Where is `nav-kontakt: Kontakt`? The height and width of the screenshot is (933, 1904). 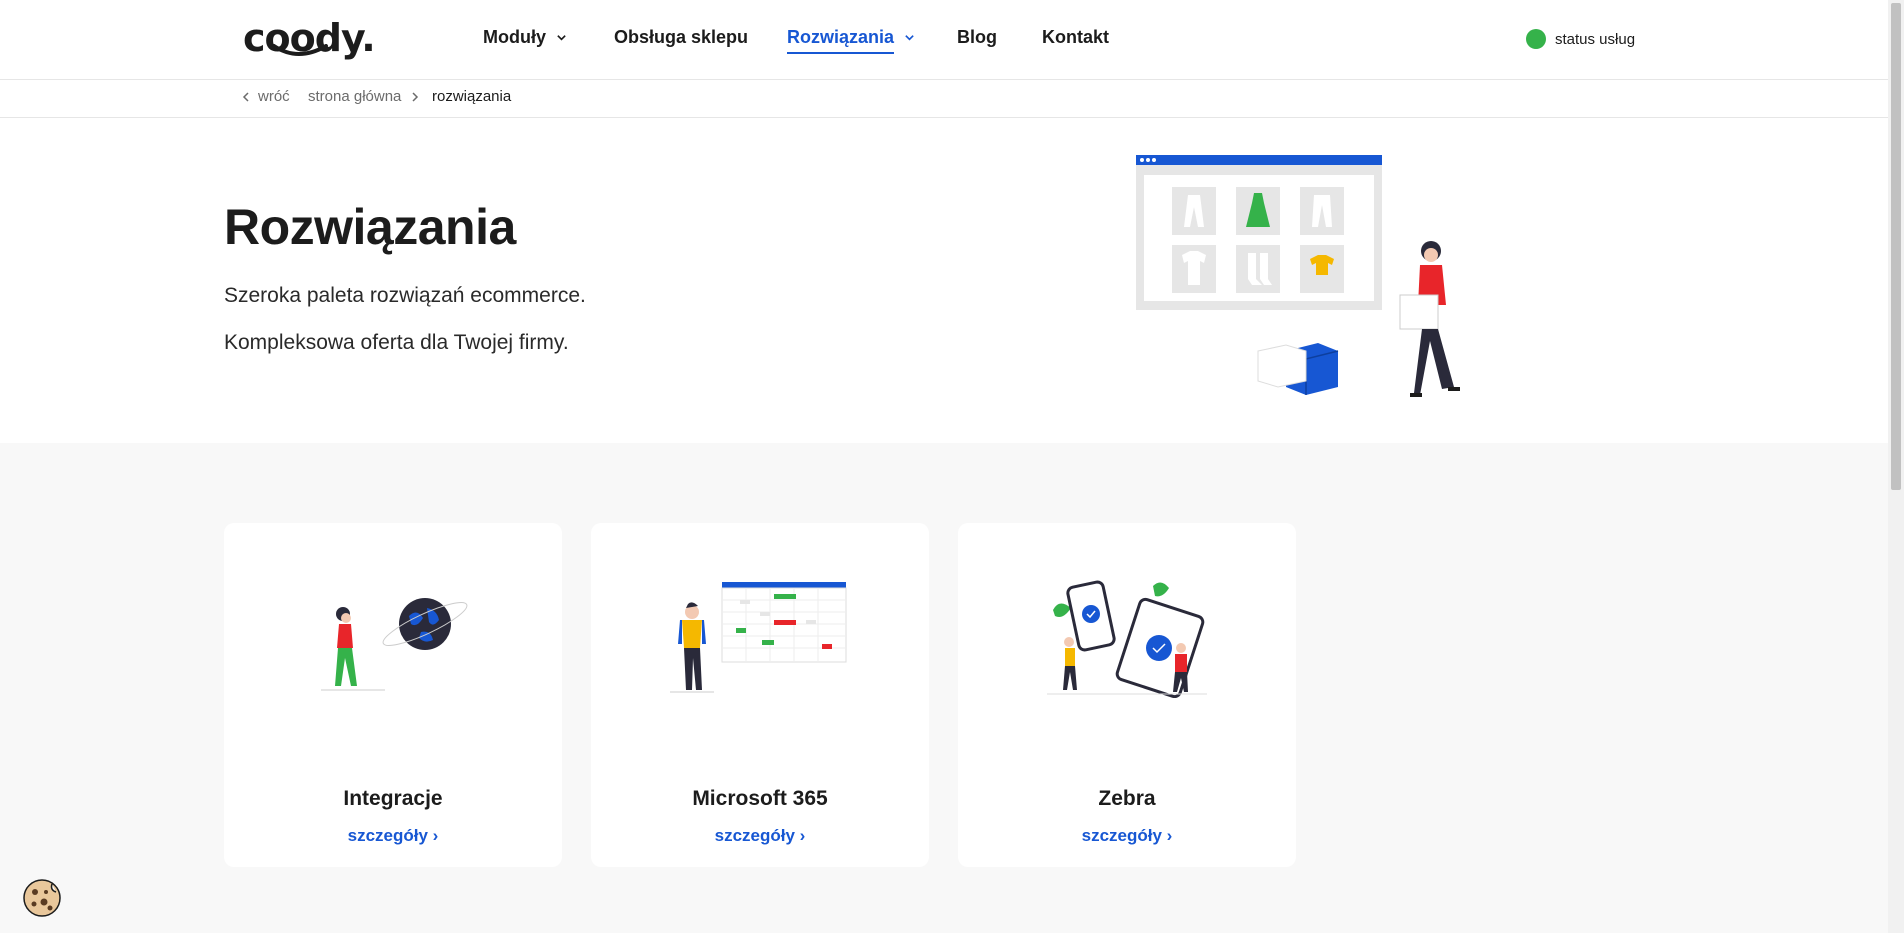 nav-kontakt: Kontakt is located at coordinates (1075, 37).